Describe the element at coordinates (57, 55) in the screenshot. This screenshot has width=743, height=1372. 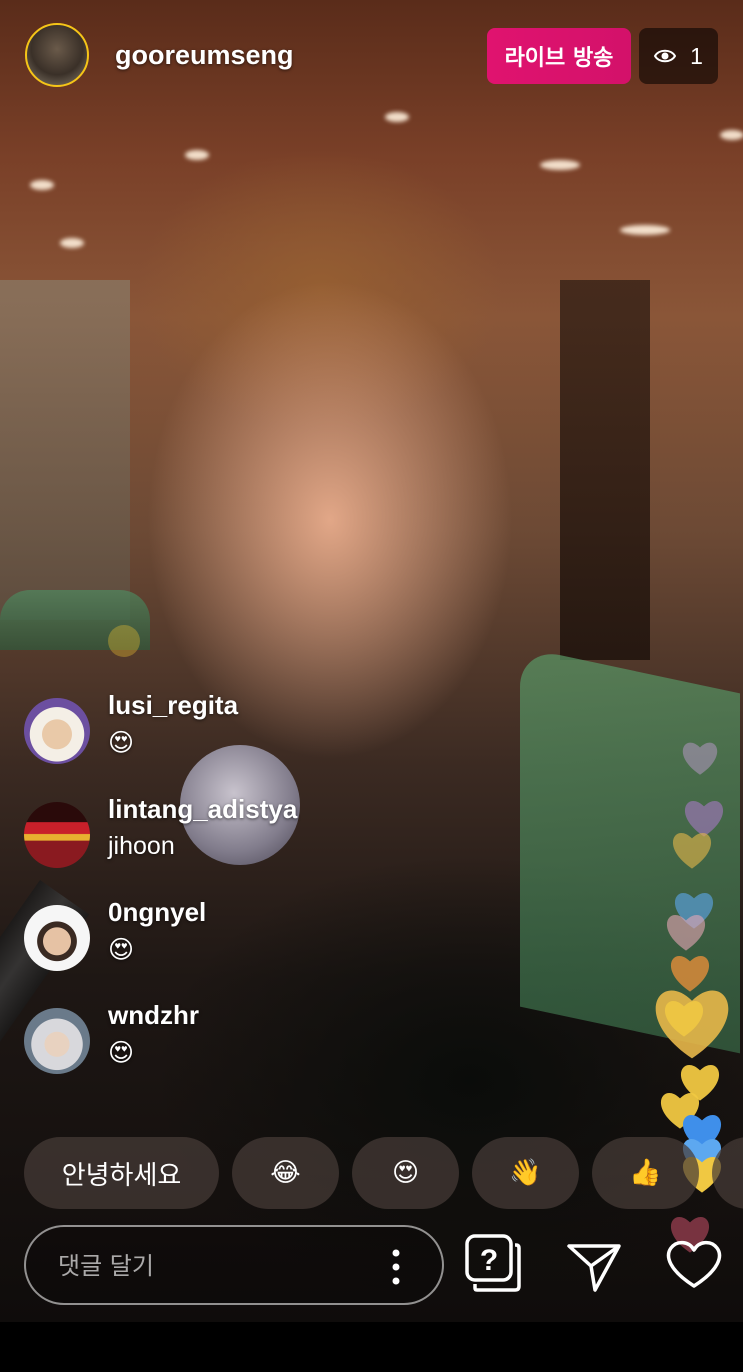
I see `host-avatar` at that location.